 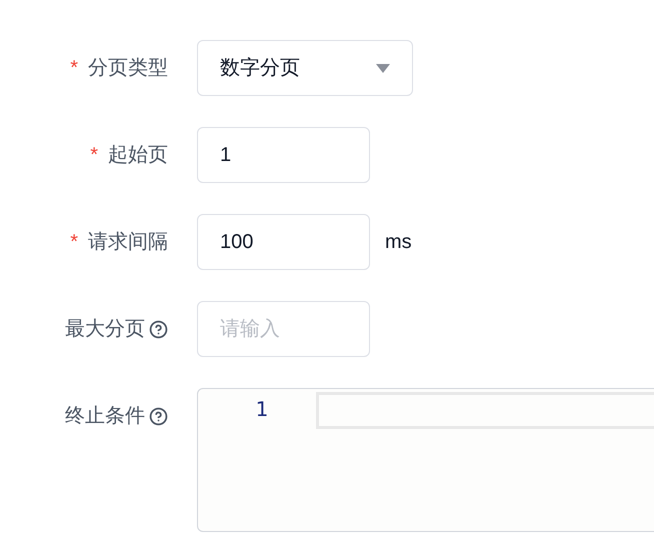 What do you see at coordinates (105, 329) in the screenshot?
I see `field-label: 最大分页` at bounding box center [105, 329].